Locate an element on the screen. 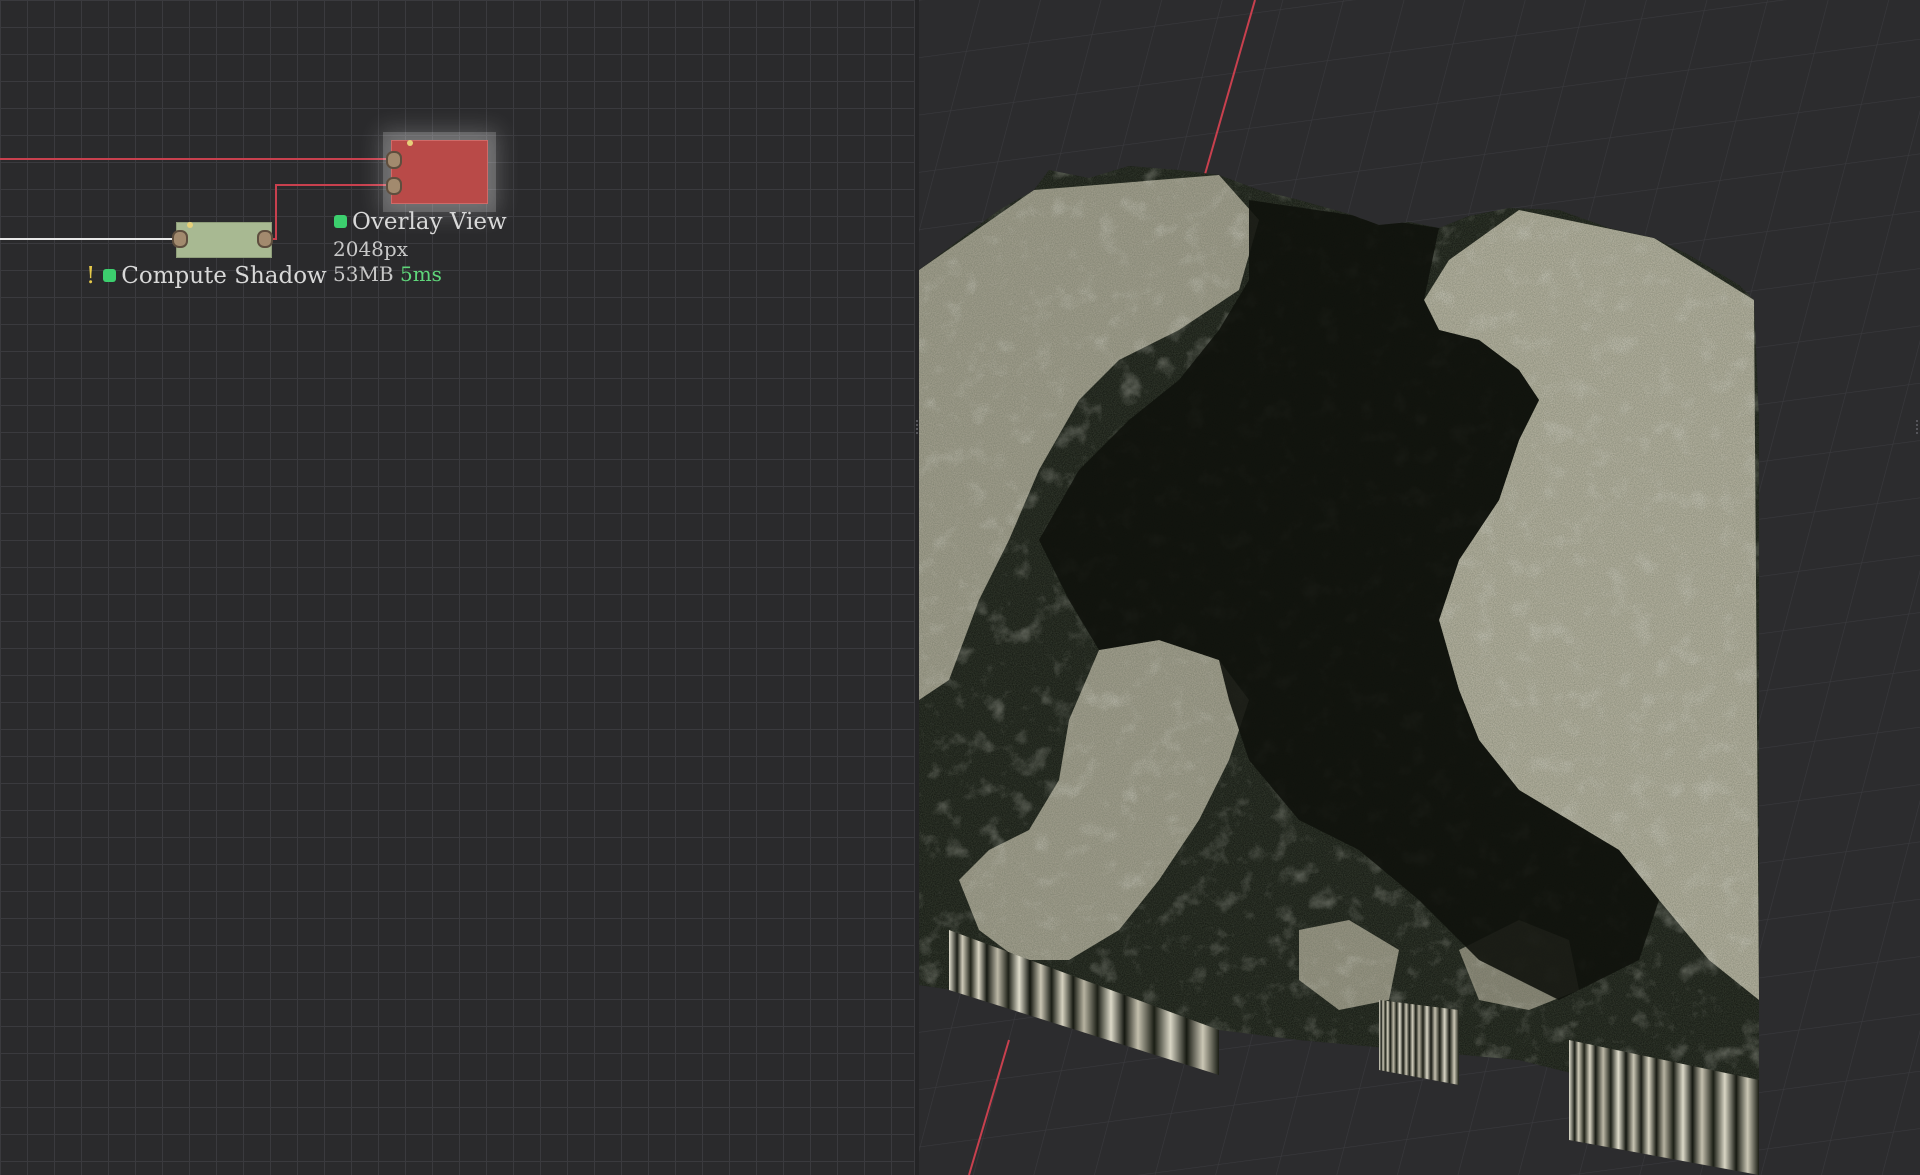 This screenshot has height=1175, width=1920. compute-shadow-title-text: Compute Shadow is located at coordinates (224, 276).